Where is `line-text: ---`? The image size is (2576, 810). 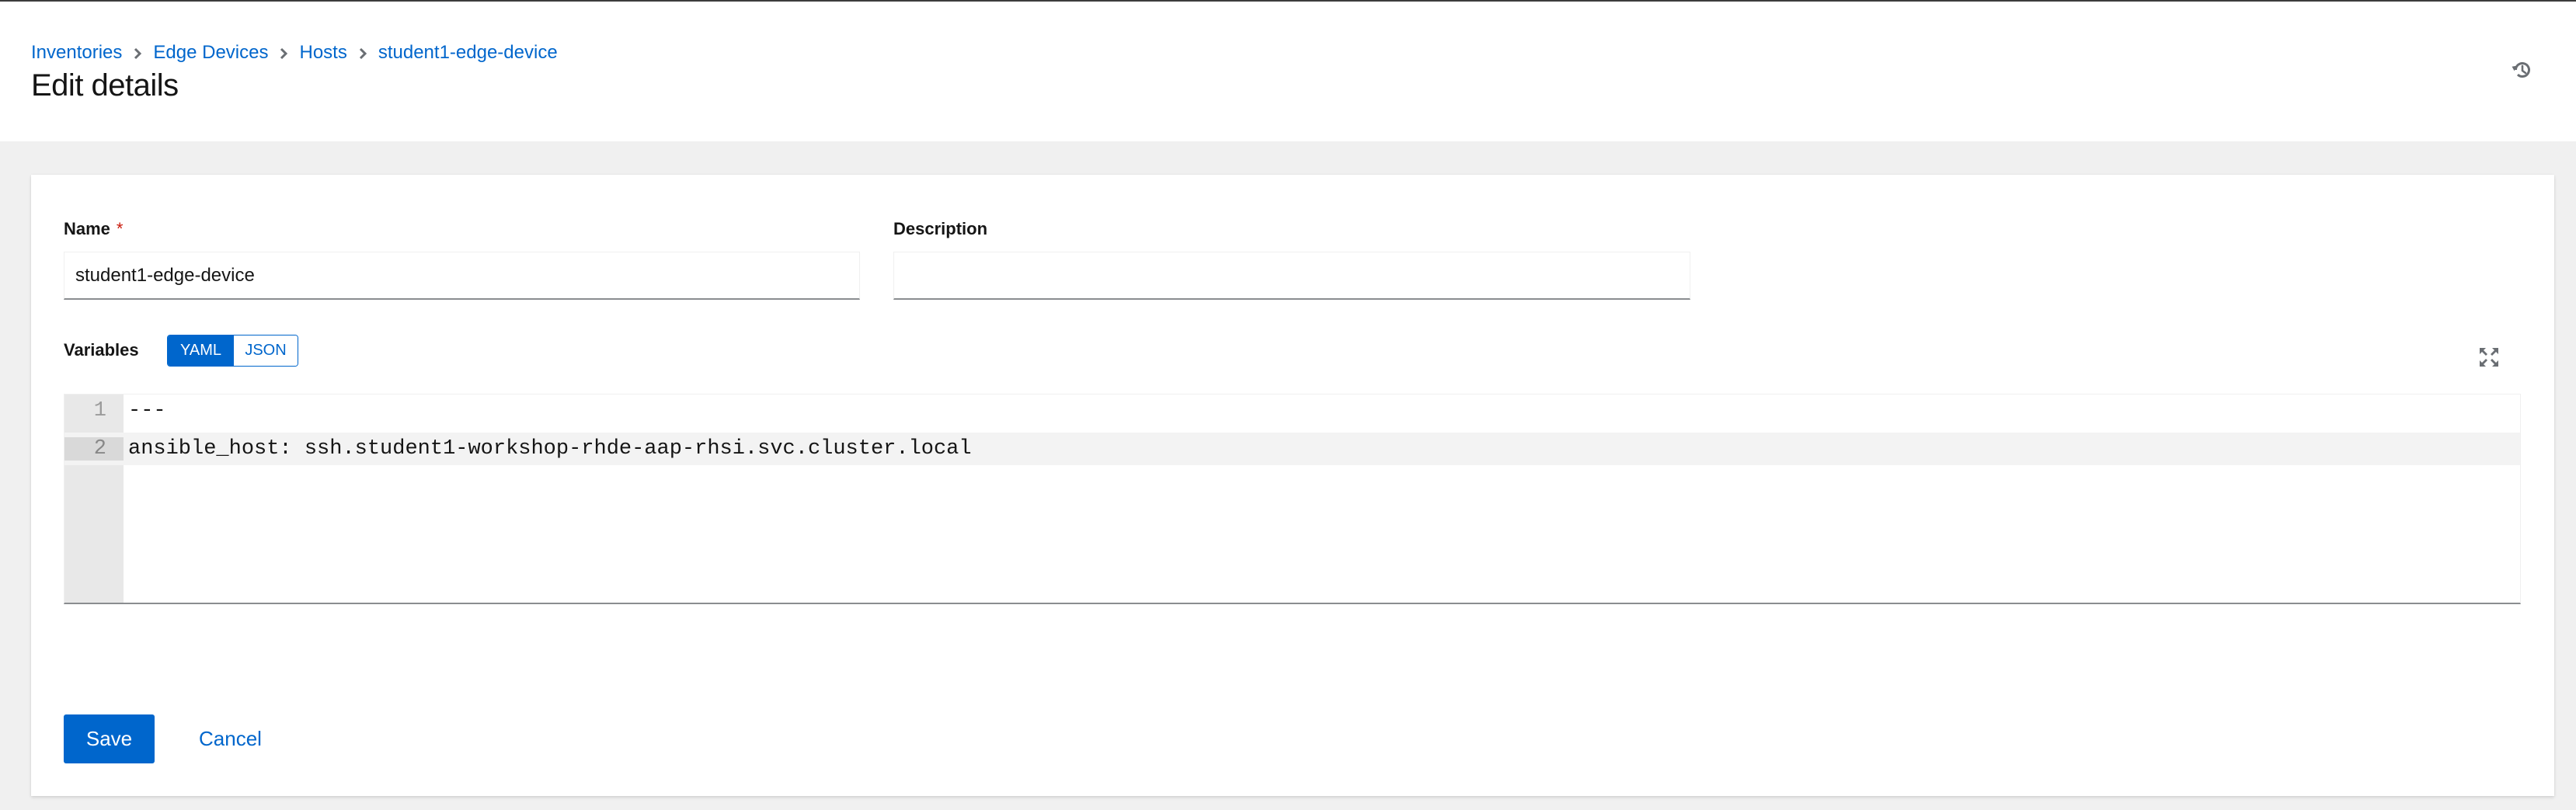 line-text: --- is located at coordinates (147, 410).